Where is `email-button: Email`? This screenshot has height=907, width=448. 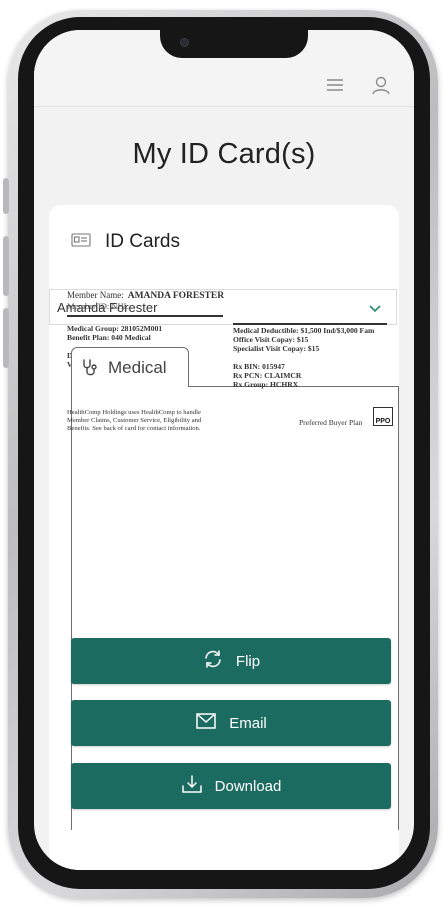 email-button: Email is located at coordinates (231, 723).